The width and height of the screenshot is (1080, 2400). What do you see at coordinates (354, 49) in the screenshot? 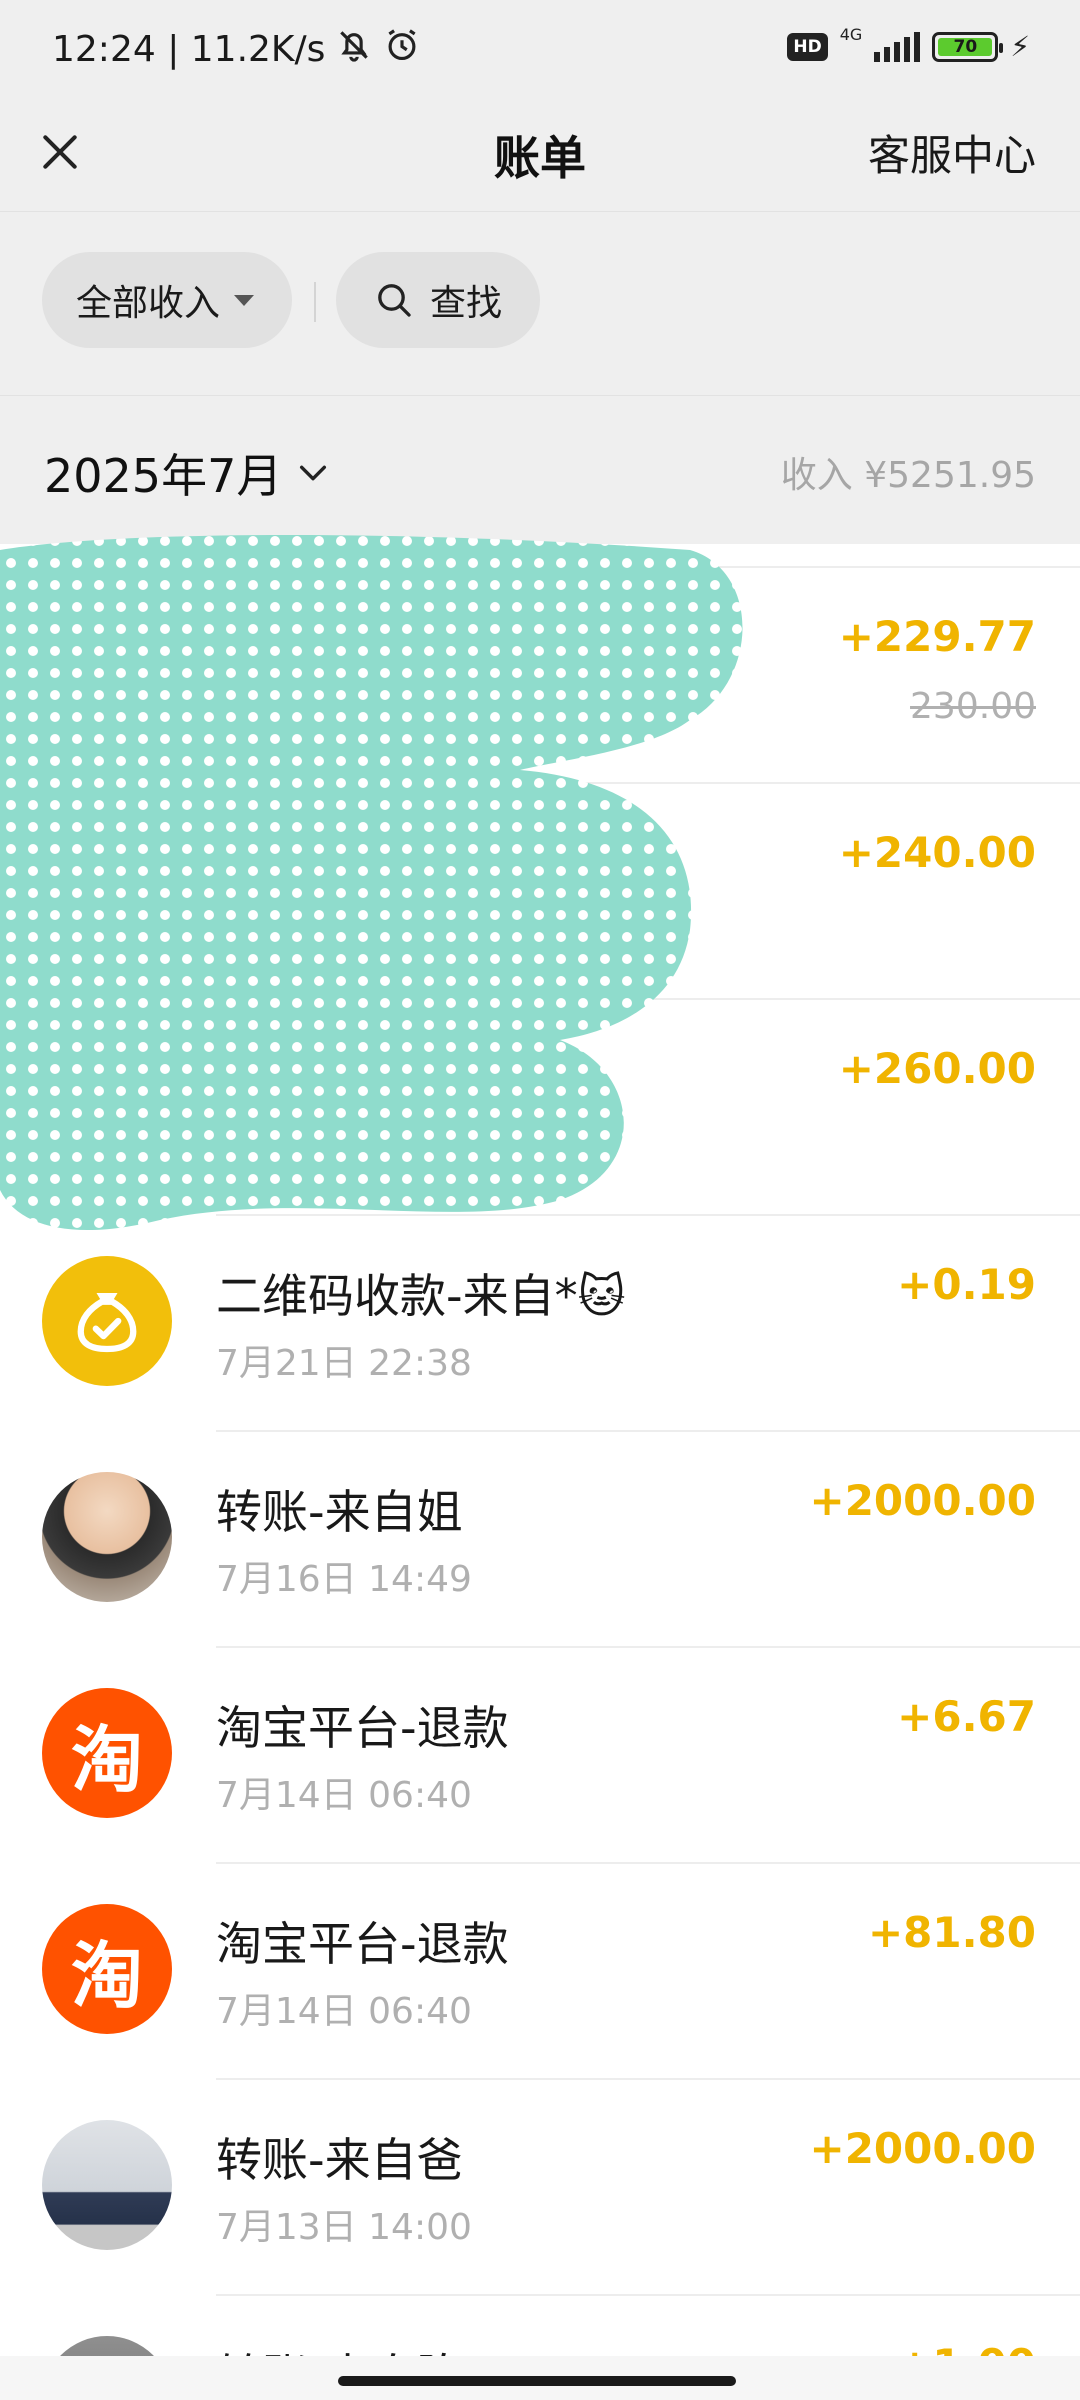
I see `mute-bell-icon` at bounding box center [354, 49].